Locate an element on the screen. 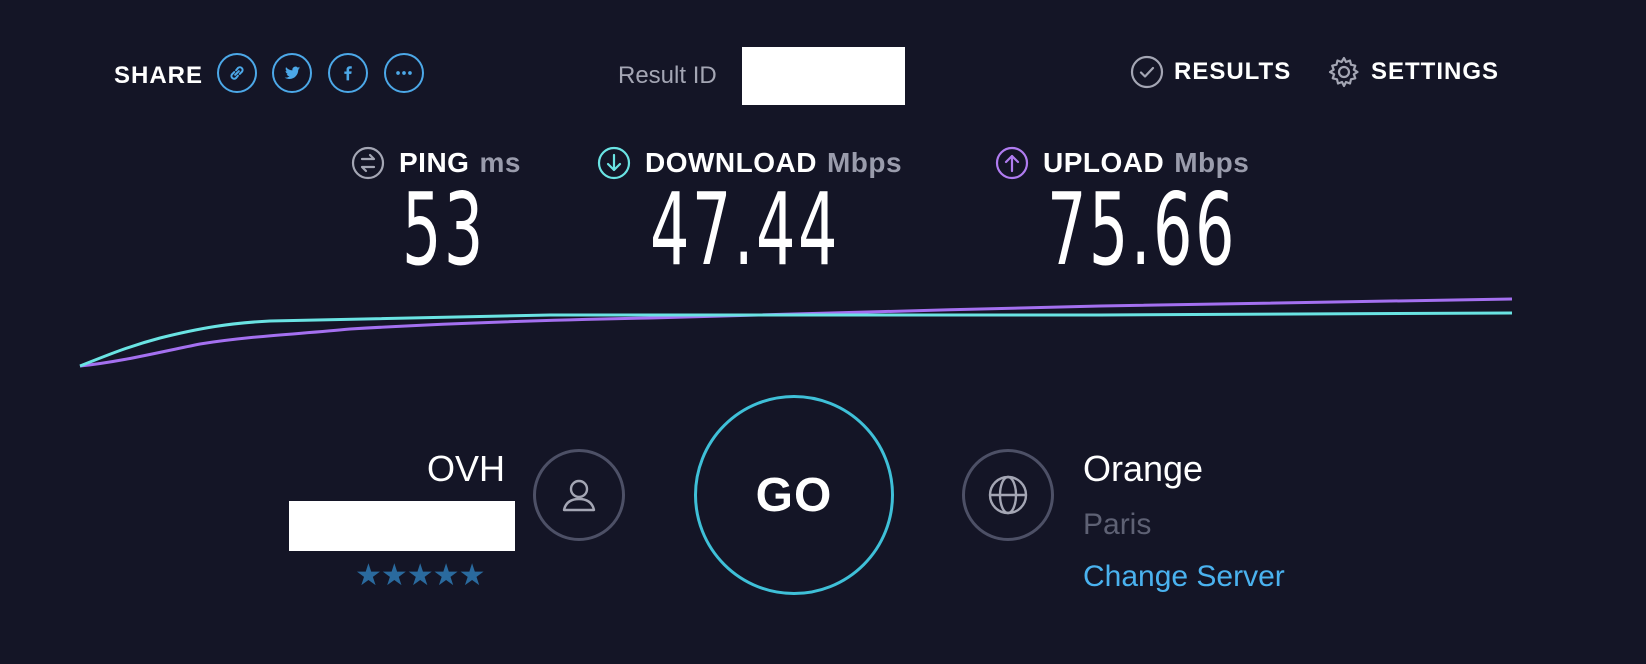 The height and width of the screenshot is (664, 1646). server-location: Paris is located at coordinates (1117, 524).